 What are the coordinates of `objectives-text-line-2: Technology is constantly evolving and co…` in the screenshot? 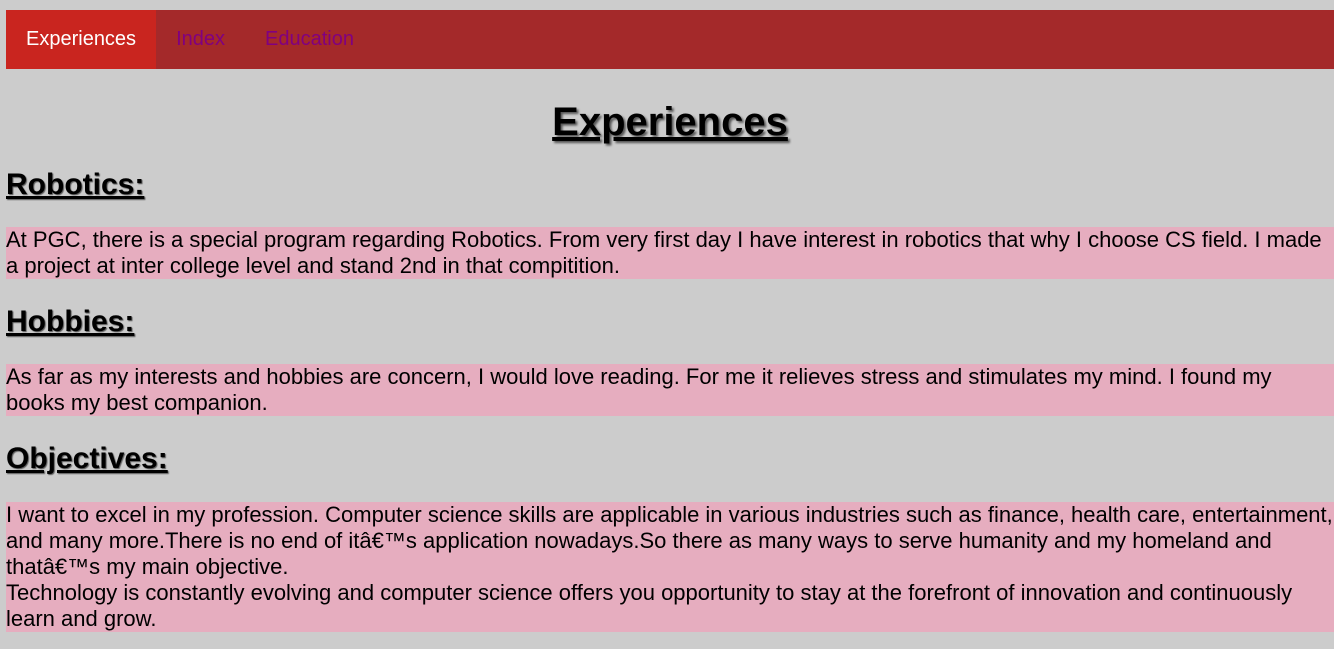 It's located at (649, 605).